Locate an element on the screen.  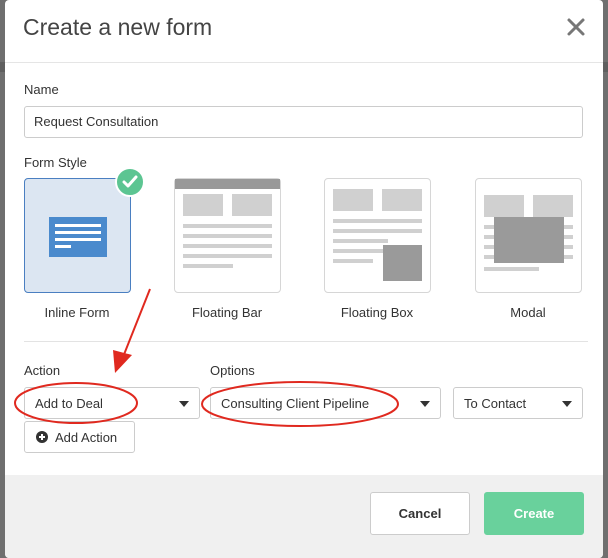
header-divider is located at coordinates (304, 62).